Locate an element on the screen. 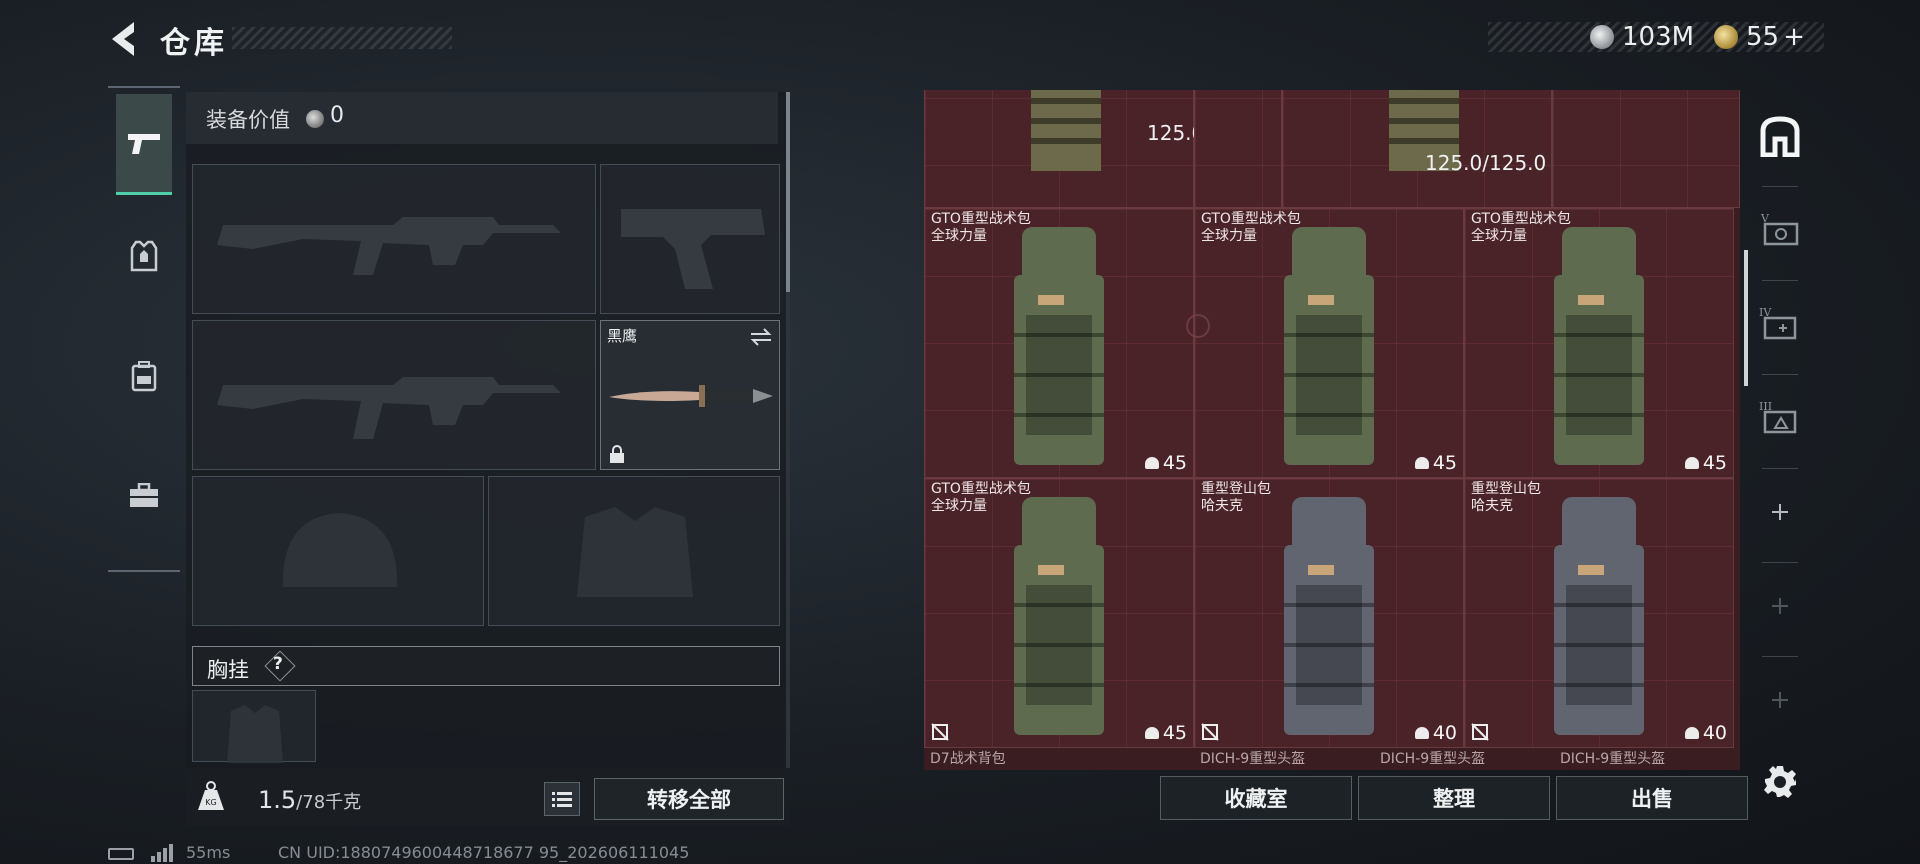 This screenshot has height=864, width=1920. chest-rig-help-button: ? is located at coordinates (278, 664).